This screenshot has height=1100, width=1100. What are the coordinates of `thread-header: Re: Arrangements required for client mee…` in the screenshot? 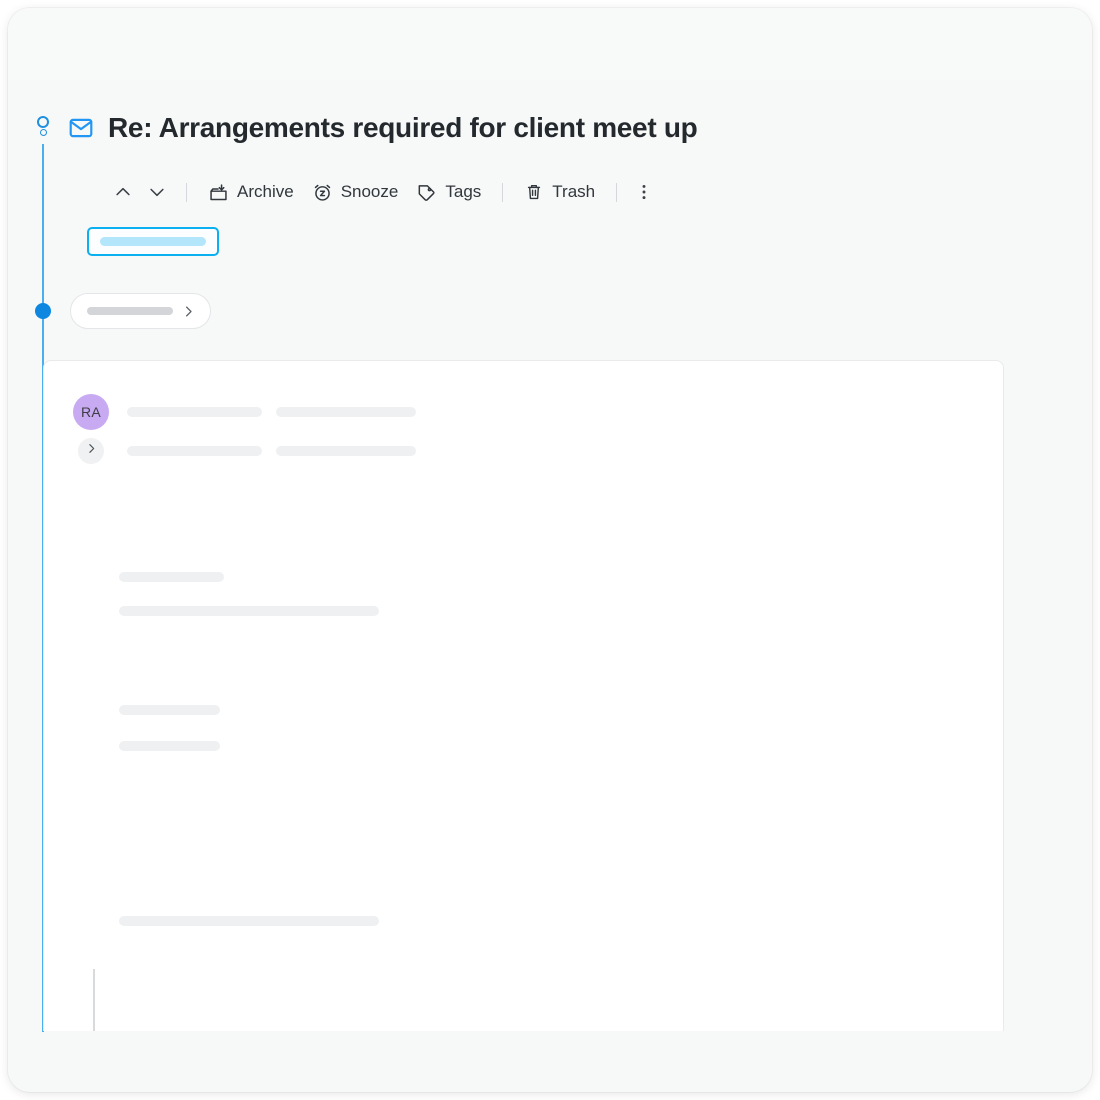 It's located at (383, 128).